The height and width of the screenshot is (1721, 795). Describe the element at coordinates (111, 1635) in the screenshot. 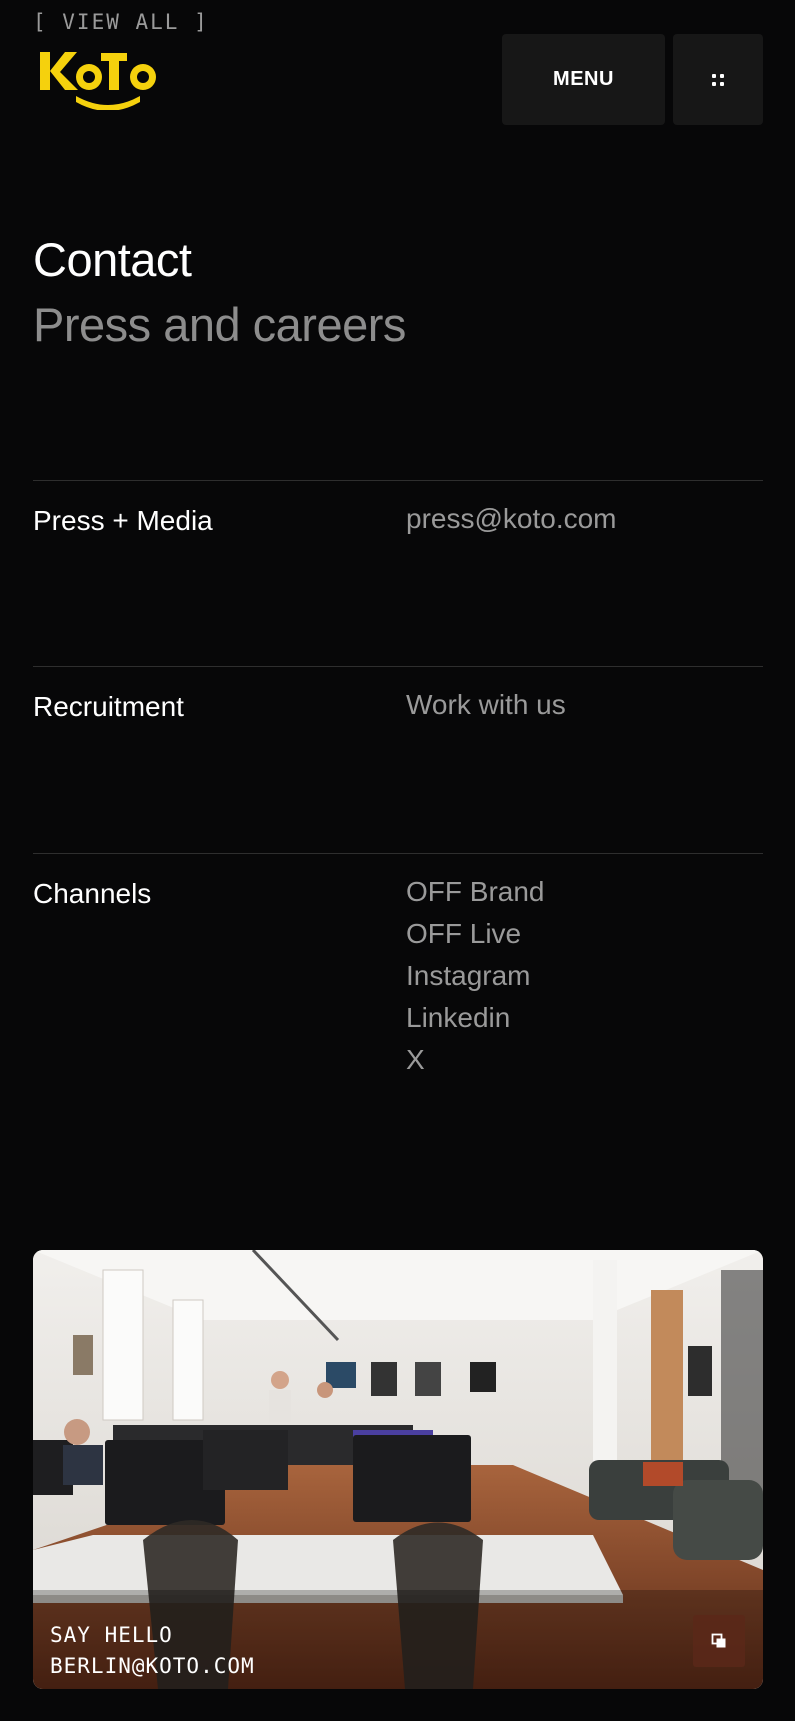

I see `say-hello-label: SAY HELLO` at that location.